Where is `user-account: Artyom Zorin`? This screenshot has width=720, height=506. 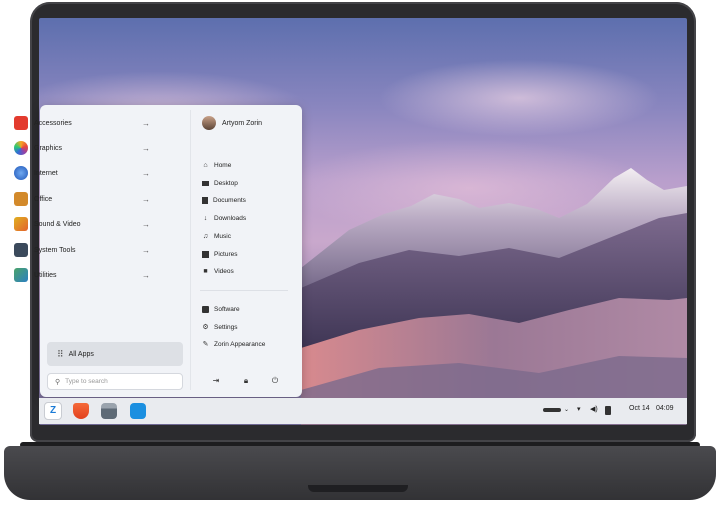 user-account: Artyom Zorin is located at coordinates (232, 123).